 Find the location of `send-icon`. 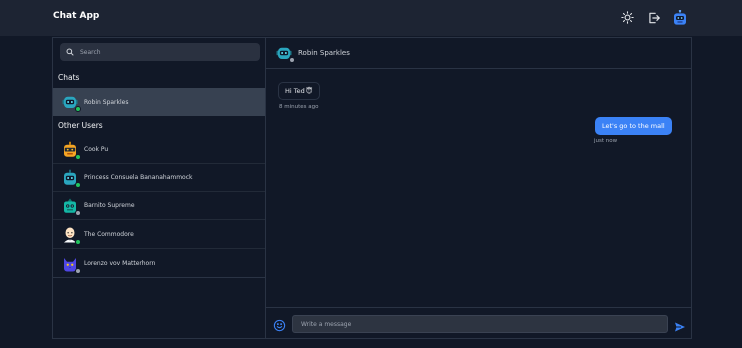

send-icon is located at coordinates (680, 325).